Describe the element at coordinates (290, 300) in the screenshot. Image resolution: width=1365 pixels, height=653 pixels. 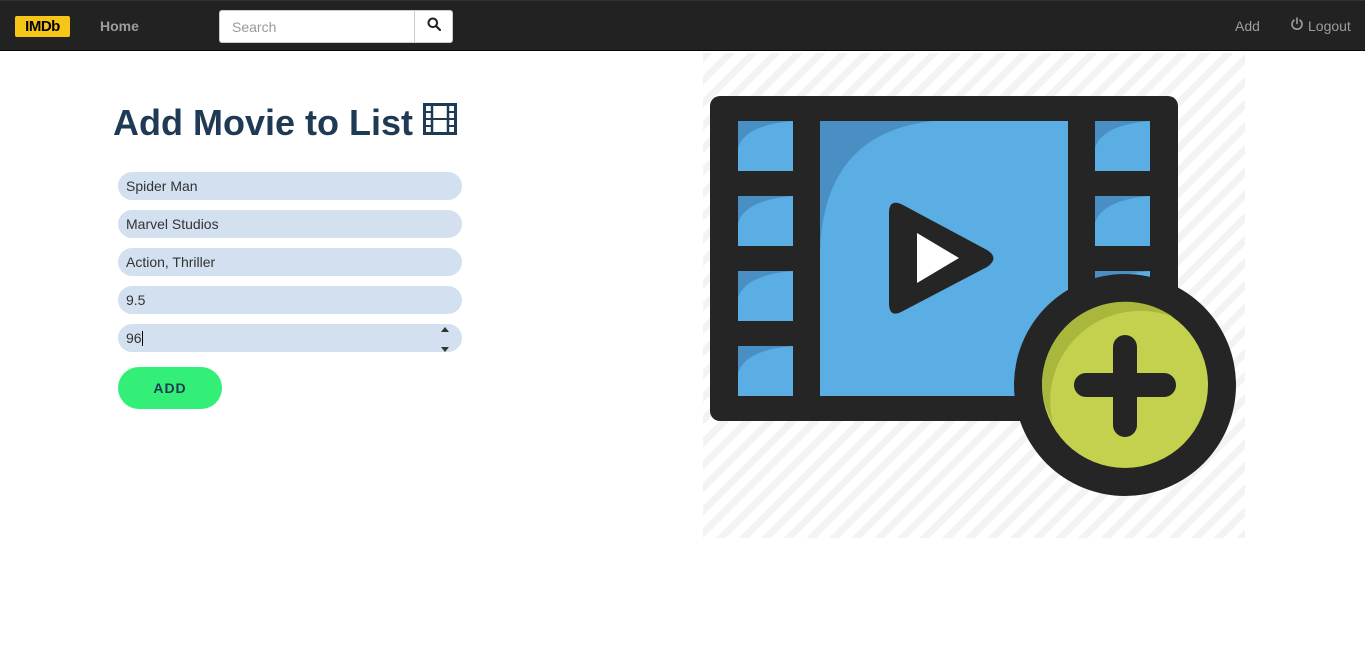
I see `rating-field` at that location.